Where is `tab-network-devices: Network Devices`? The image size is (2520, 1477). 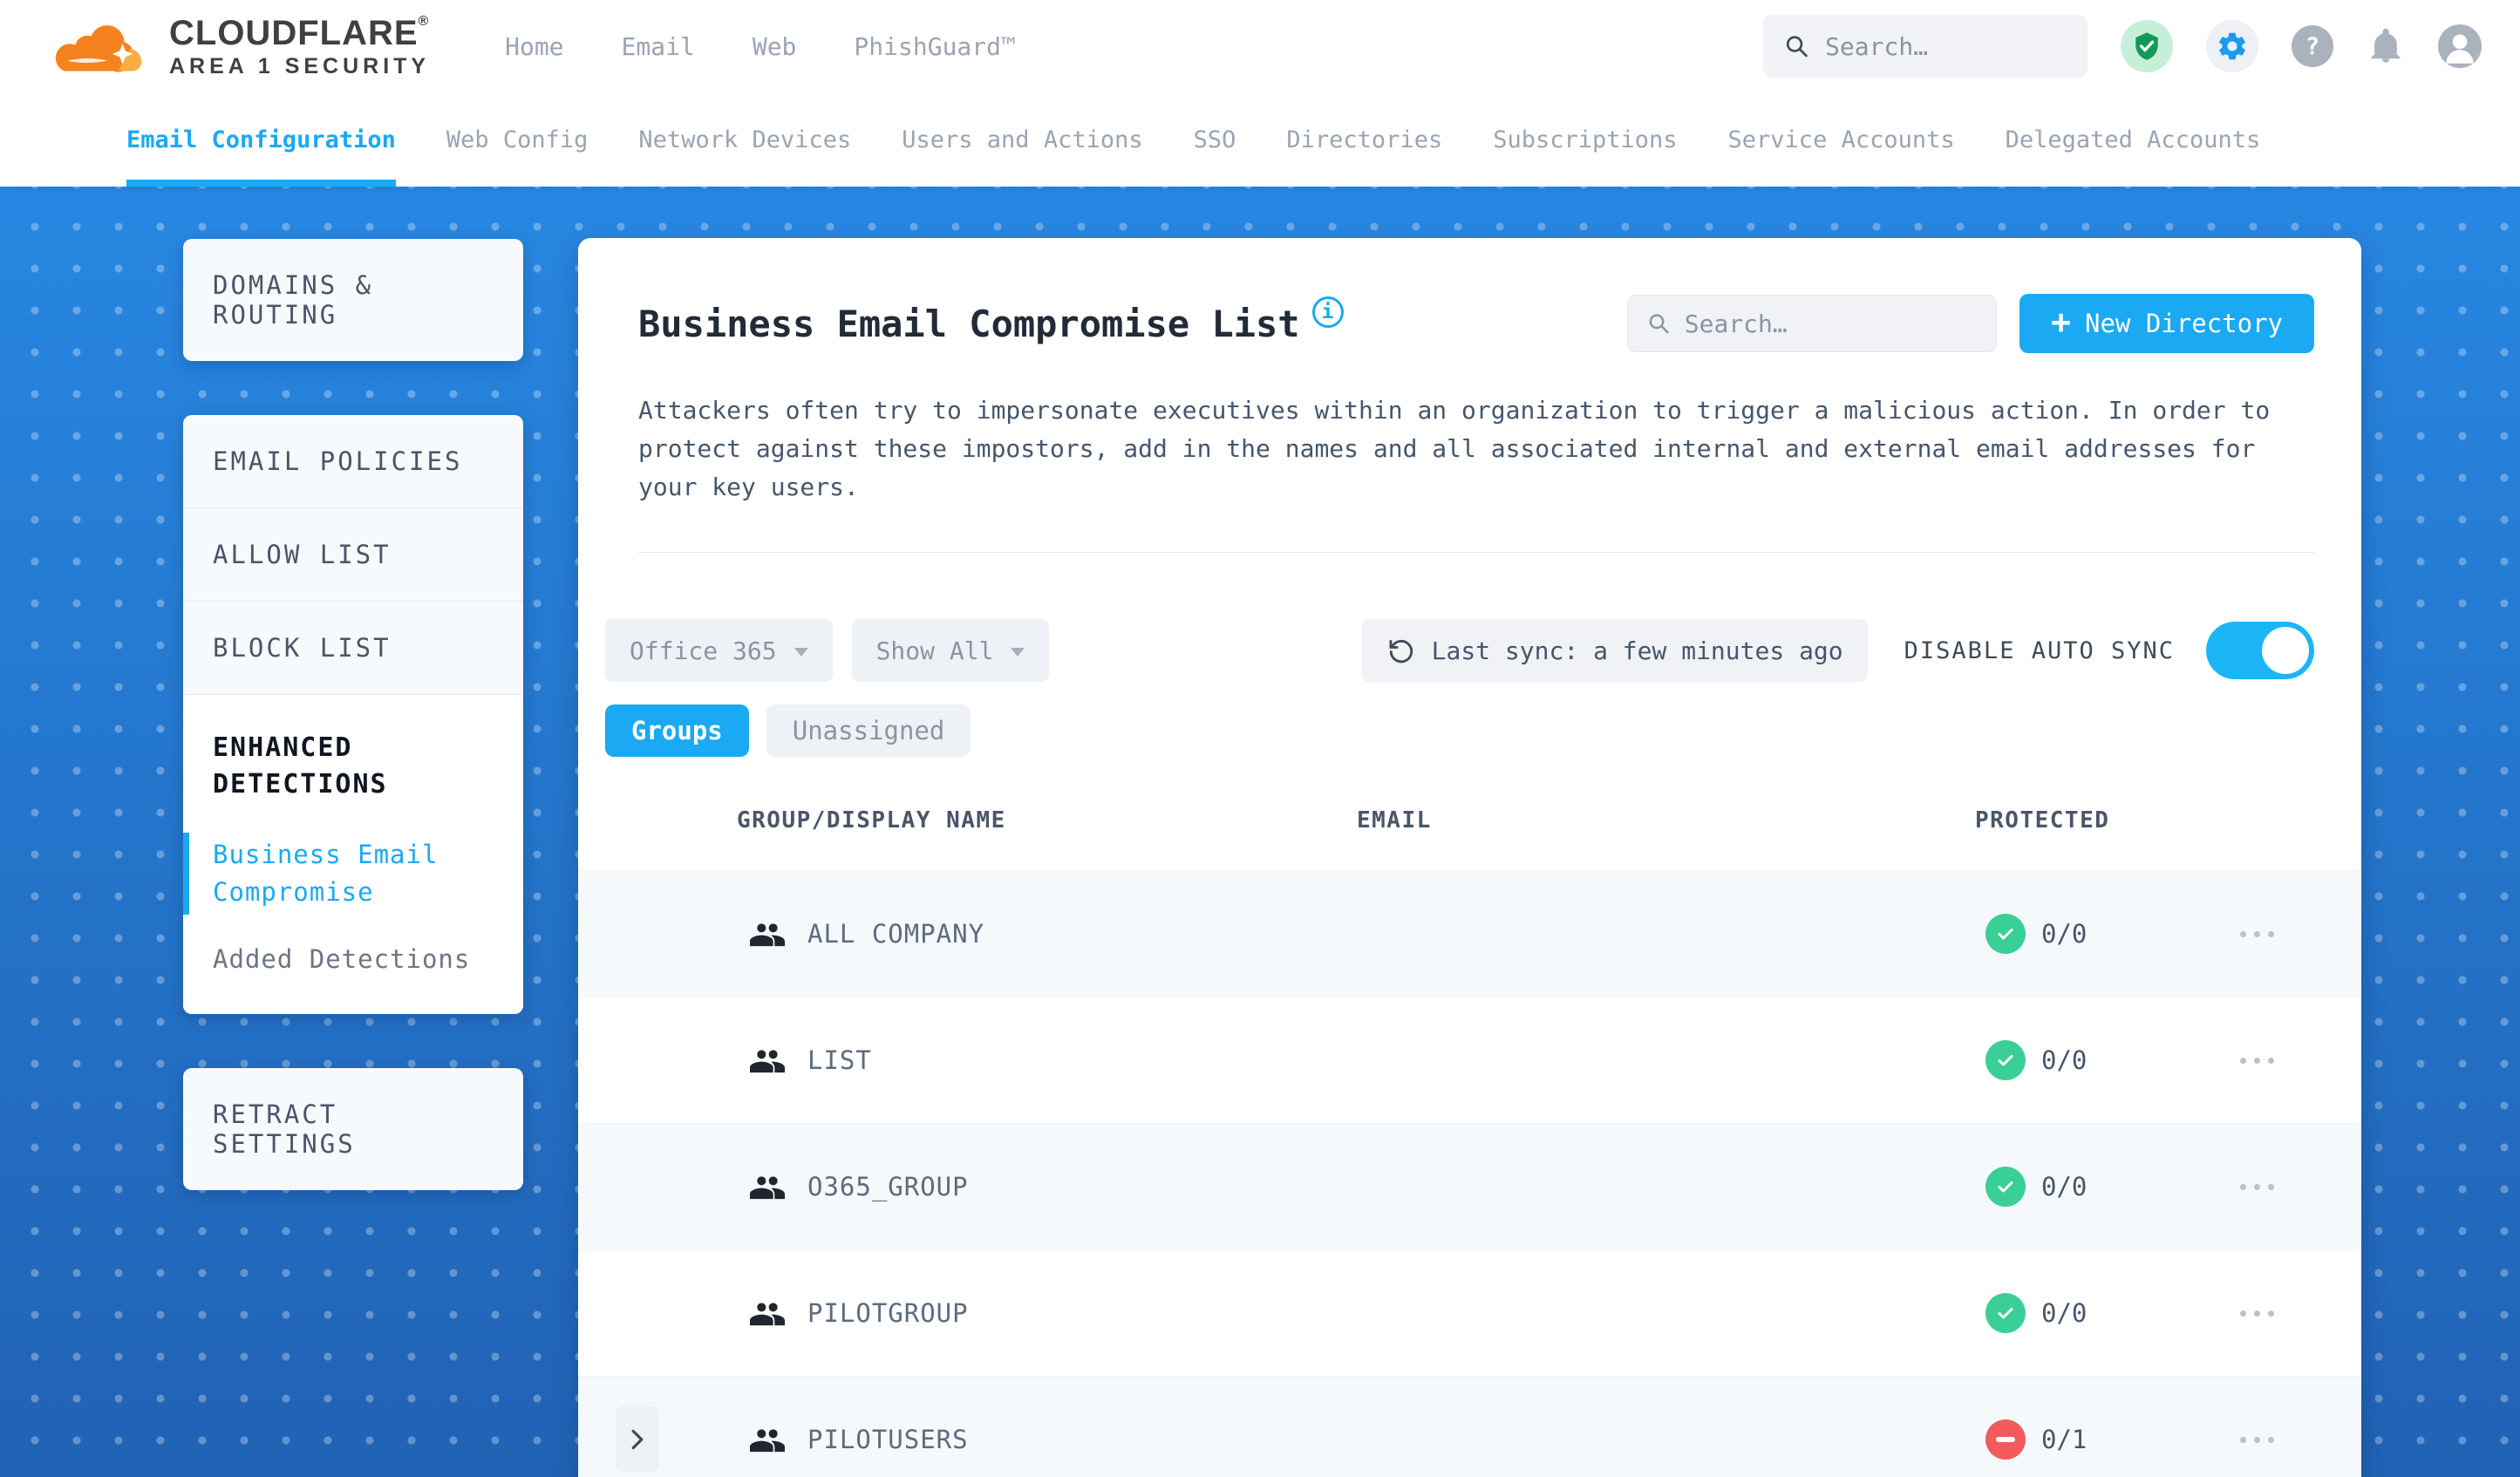 tab-network-devices: Network Devices is located at coordinates (744, 139).